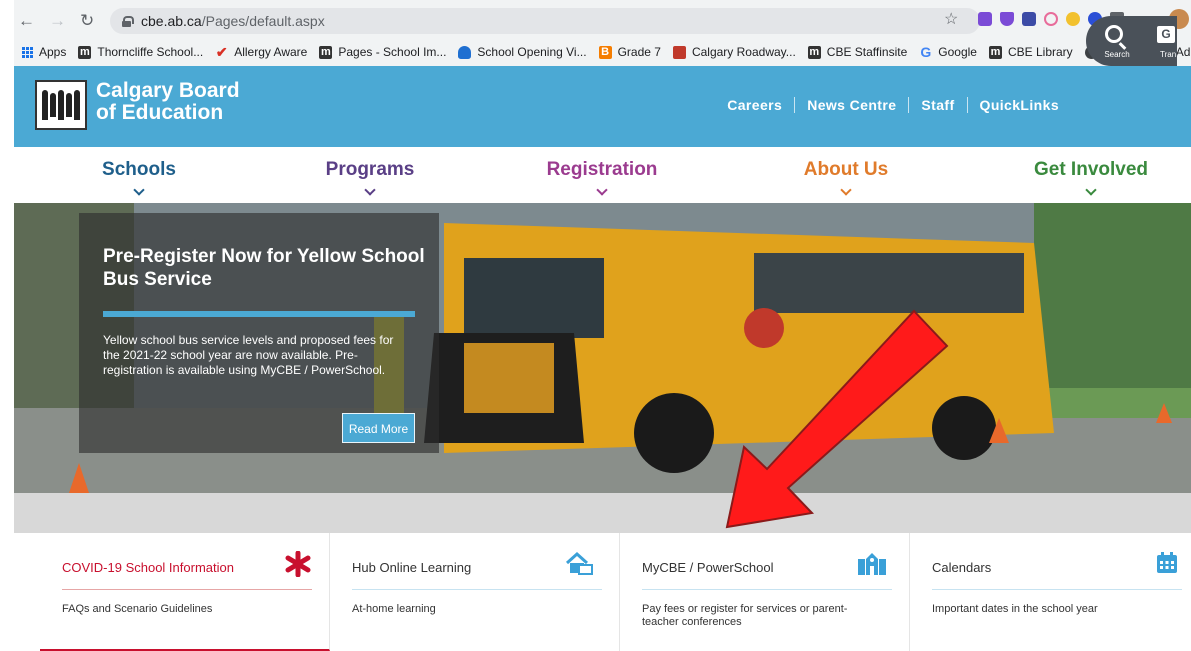 This screenshot has width=1191, height=651. I want to click on news-centre-link: News Centre, so click(851, 105).